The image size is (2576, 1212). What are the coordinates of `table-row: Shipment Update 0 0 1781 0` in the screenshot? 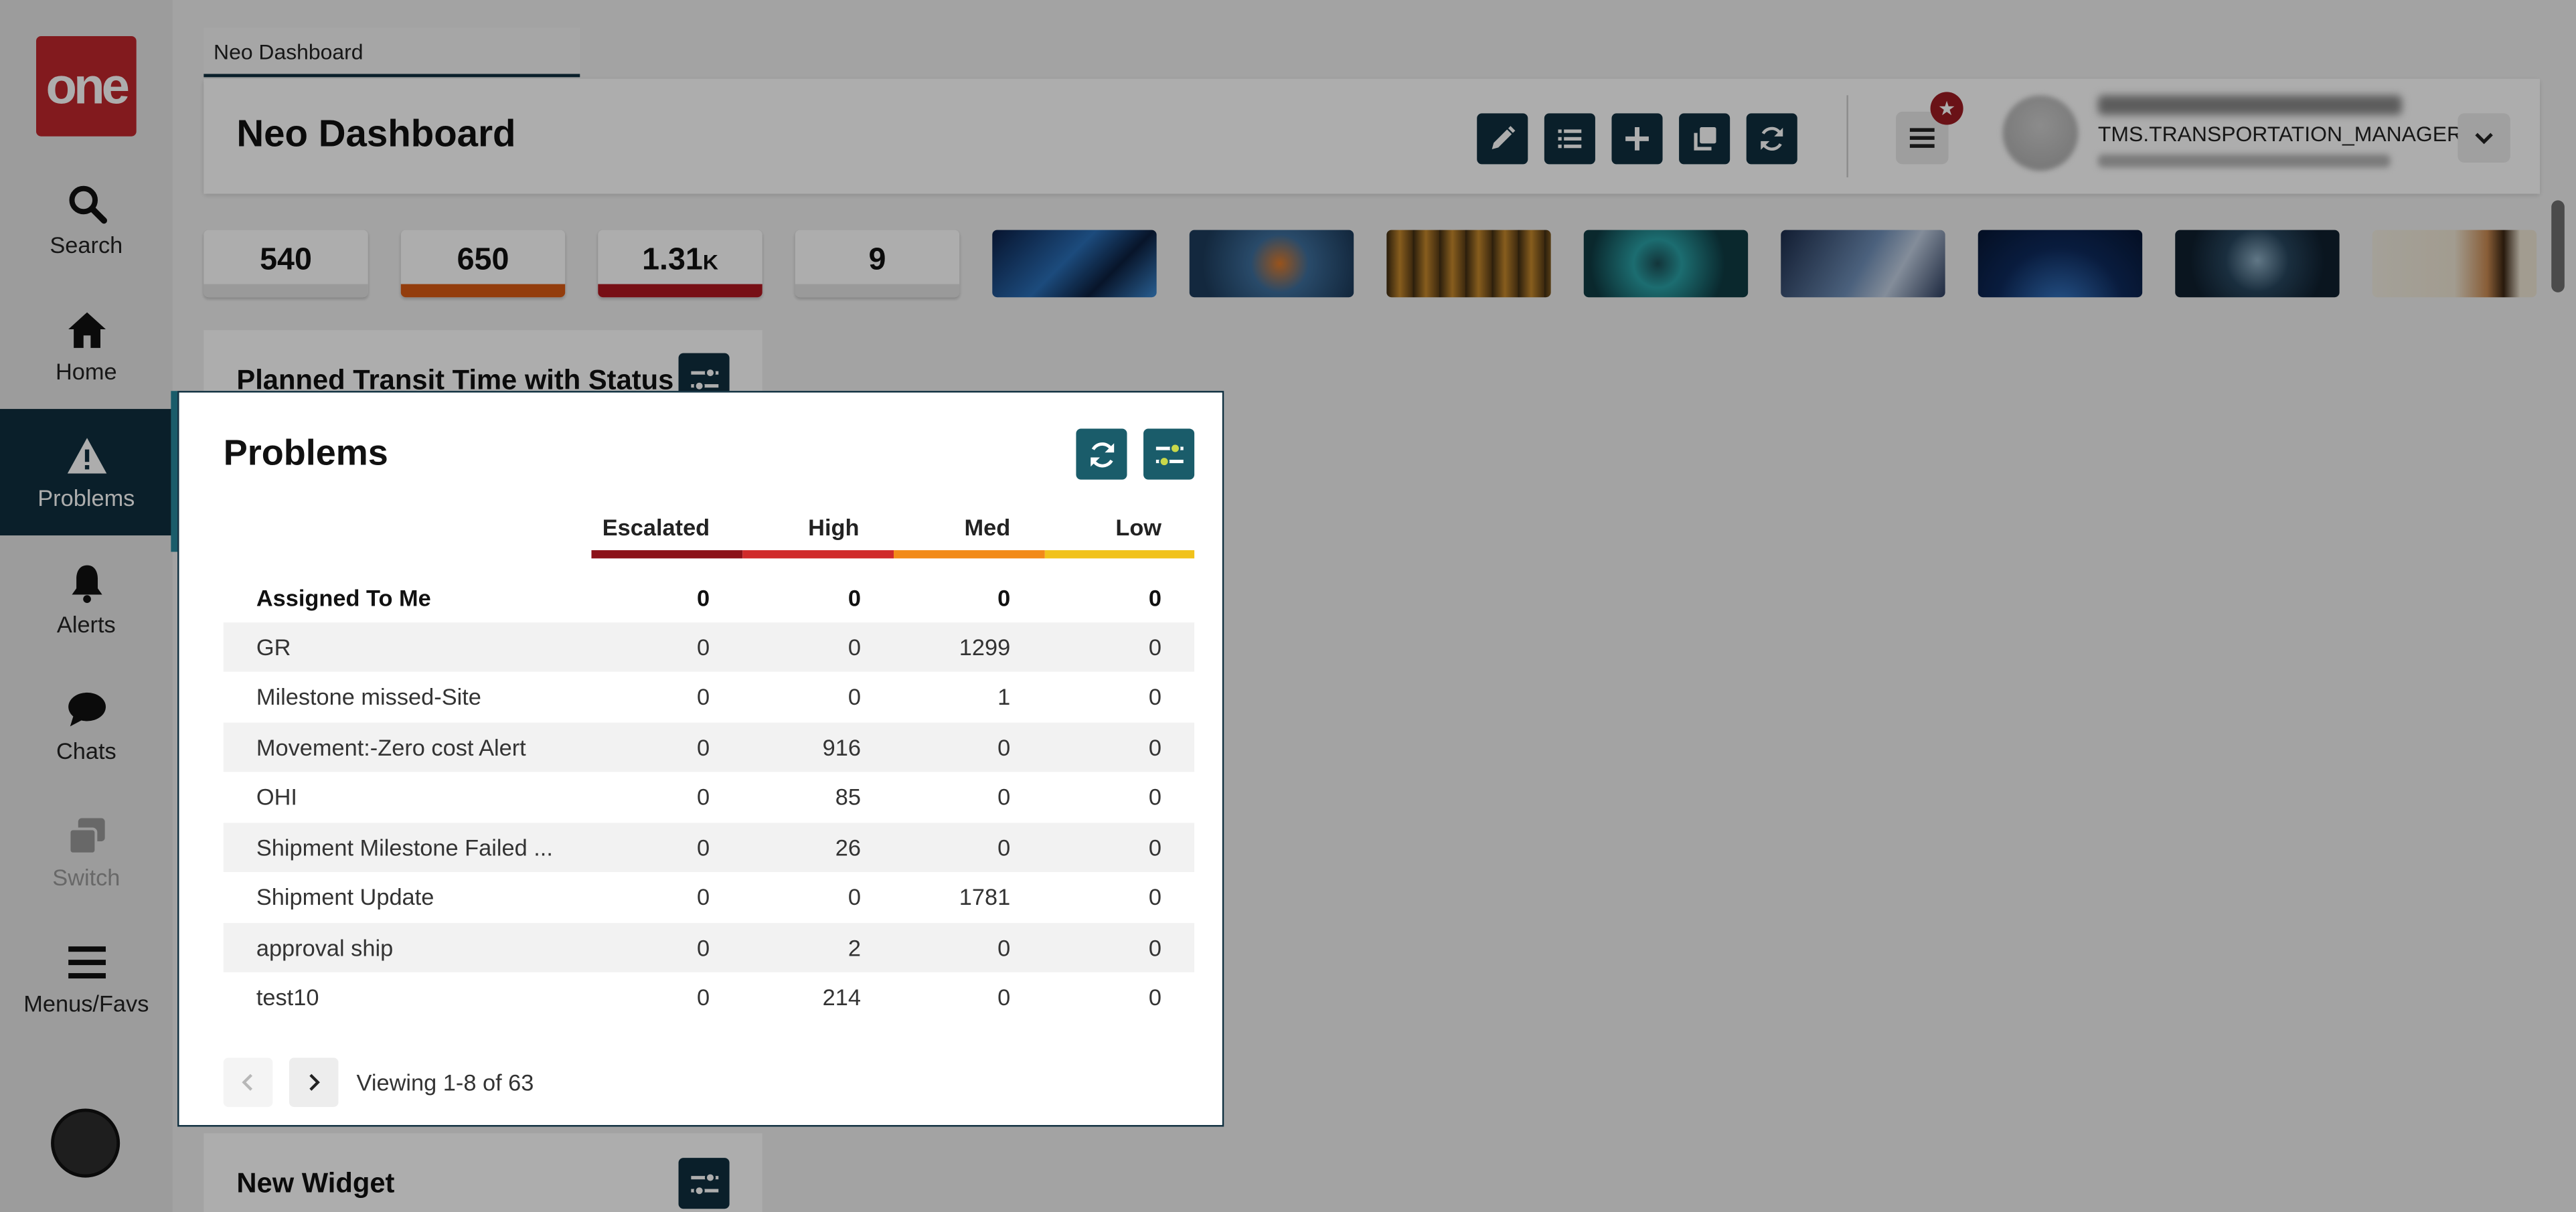 It's located at (709, 897).